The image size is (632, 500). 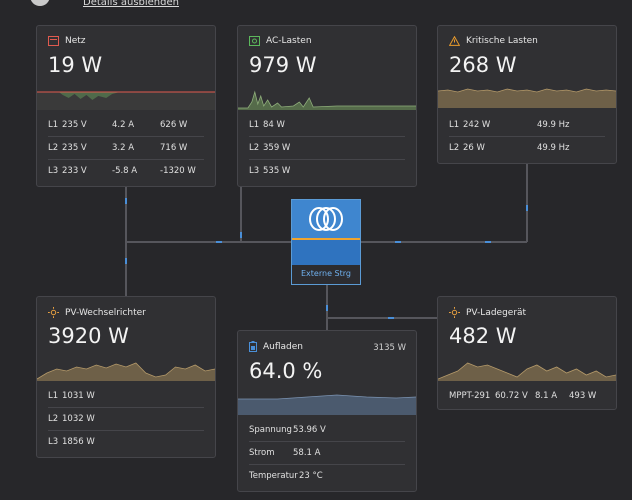 What do you see at coordinates (327, 404) in the screenshot?
I see `battery-sparkline` at bounding box center [327, 404].